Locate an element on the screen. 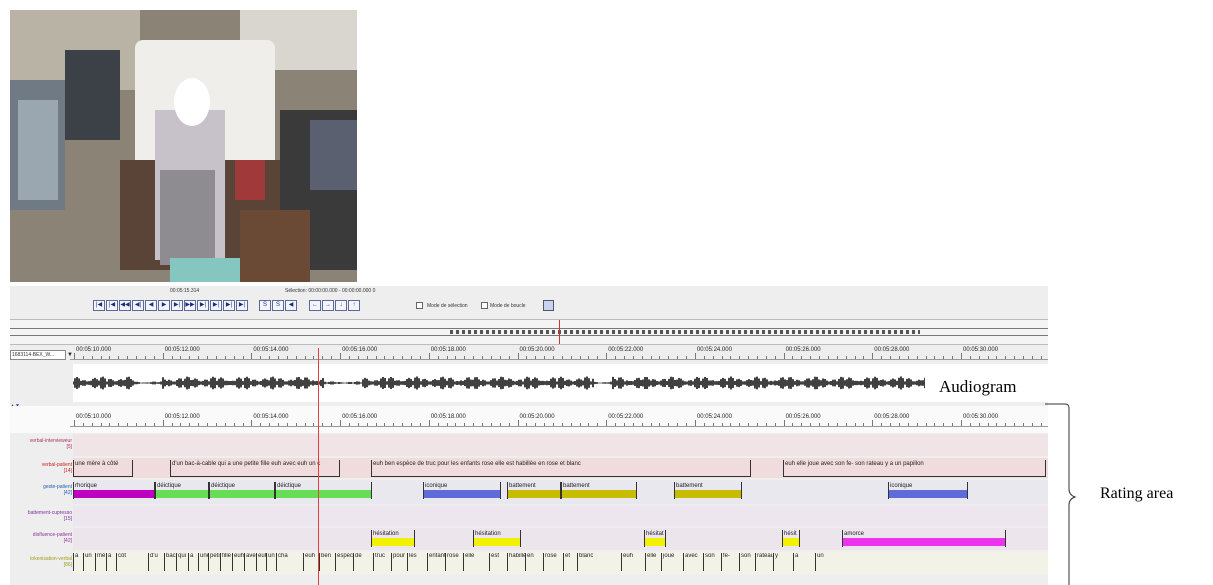  token-annotation: une is located at coordinates (203, 562).